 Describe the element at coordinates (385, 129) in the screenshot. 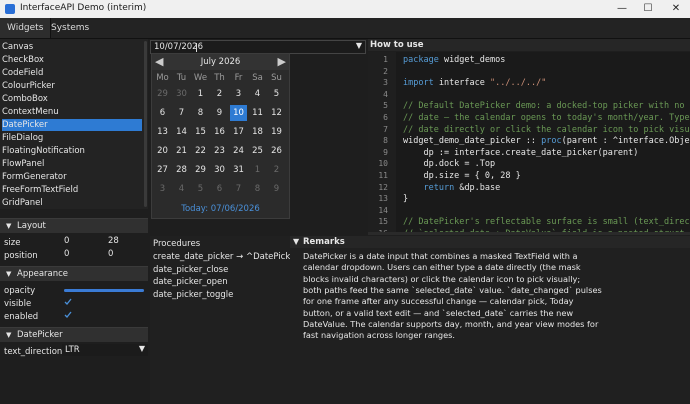

I see `line-number: 7` at that location.